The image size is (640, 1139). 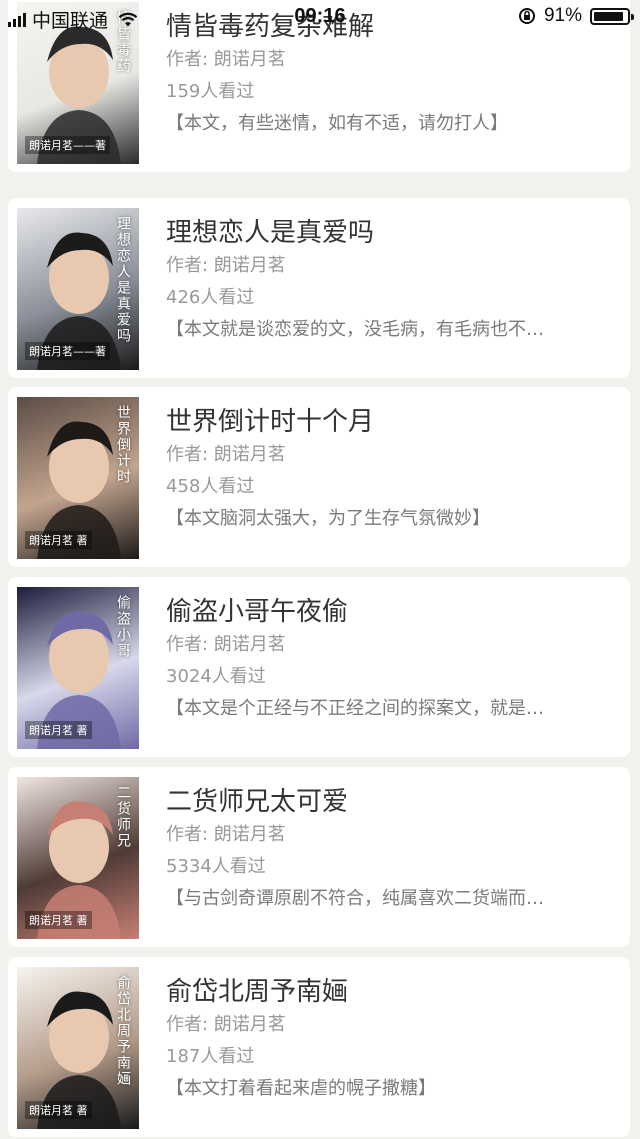 What do you see at coordinates (612, 16) in the screenshot?
I see `battery-icon` at bounding box center [612, 16].